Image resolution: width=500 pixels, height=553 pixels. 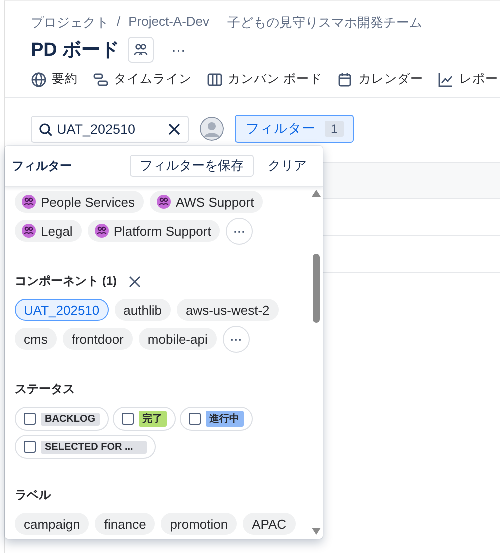 What do you see at coordinates (264, 80) in the screenshot?
I see `view-tab: カンバン ボード` at bounding box center [264, 80].